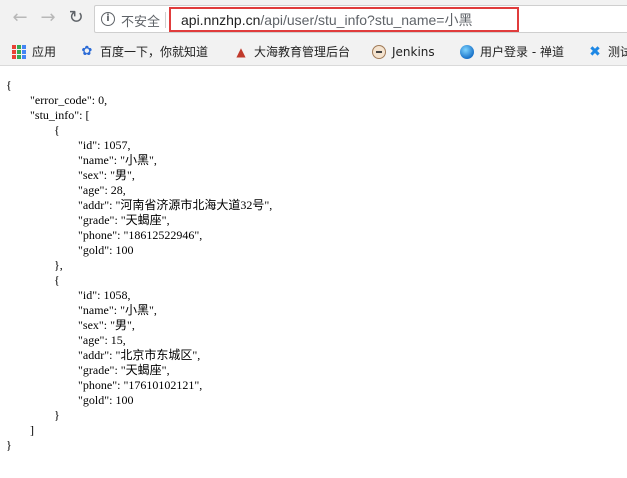  I want to click on url-path: /api/user/stu_info?stu_name=小黑, so click(366, 20).